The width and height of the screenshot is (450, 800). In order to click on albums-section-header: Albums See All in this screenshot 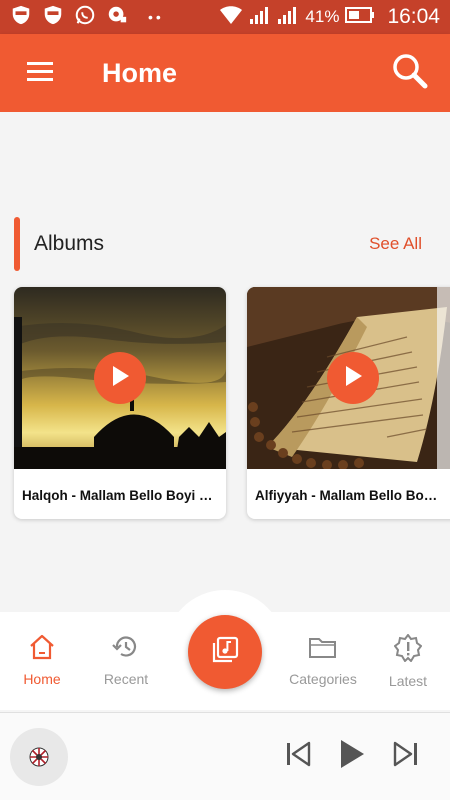, I will do `click(225, 244)`.